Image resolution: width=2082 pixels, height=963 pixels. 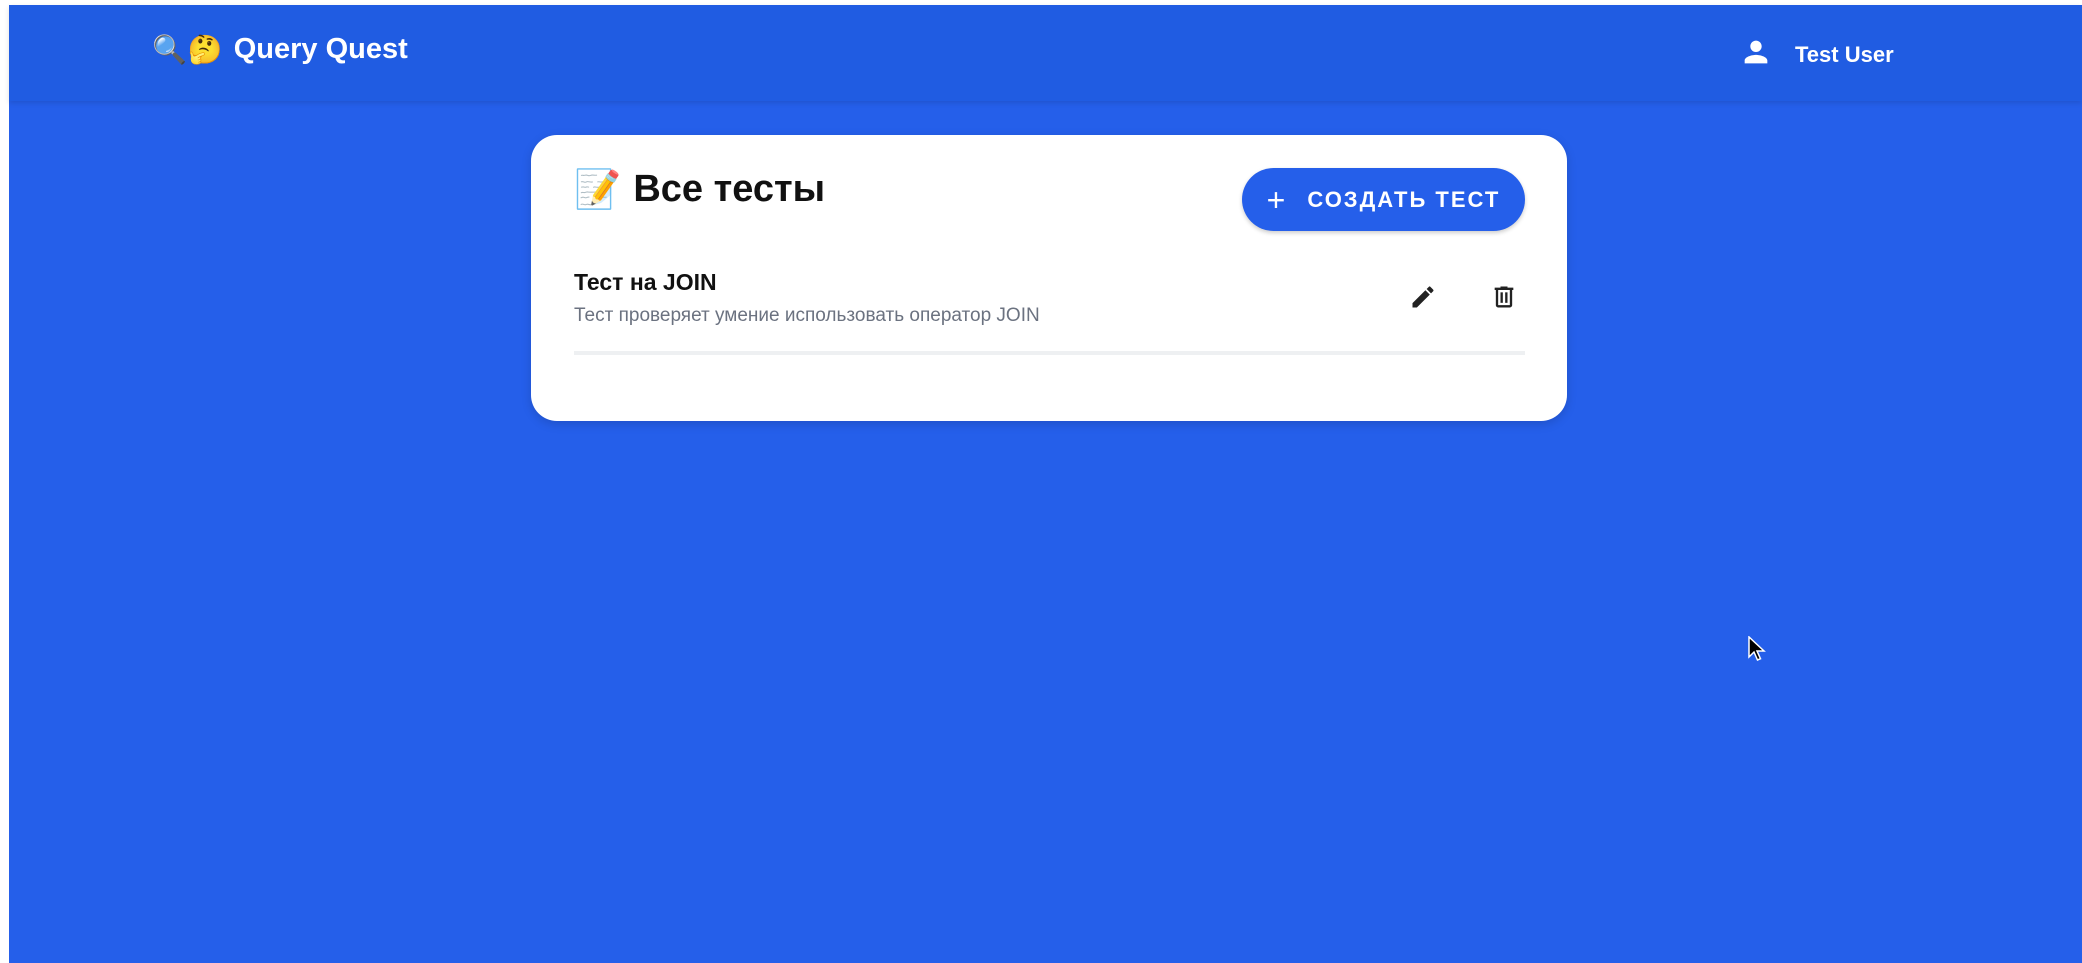 I want to click on create-test-button: + СОЗДАТЬ ТЕСТ, so click(x=1383, y=199).